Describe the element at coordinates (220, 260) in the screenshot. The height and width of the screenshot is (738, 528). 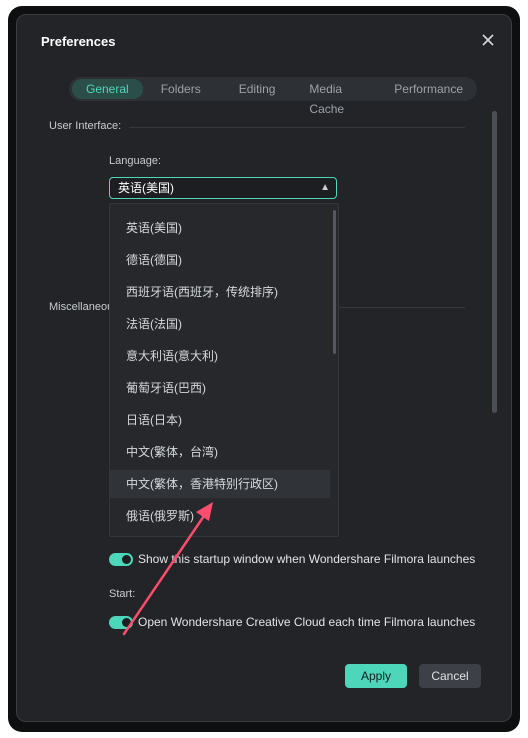
I see `language-option: 德语(德国)` at that location.